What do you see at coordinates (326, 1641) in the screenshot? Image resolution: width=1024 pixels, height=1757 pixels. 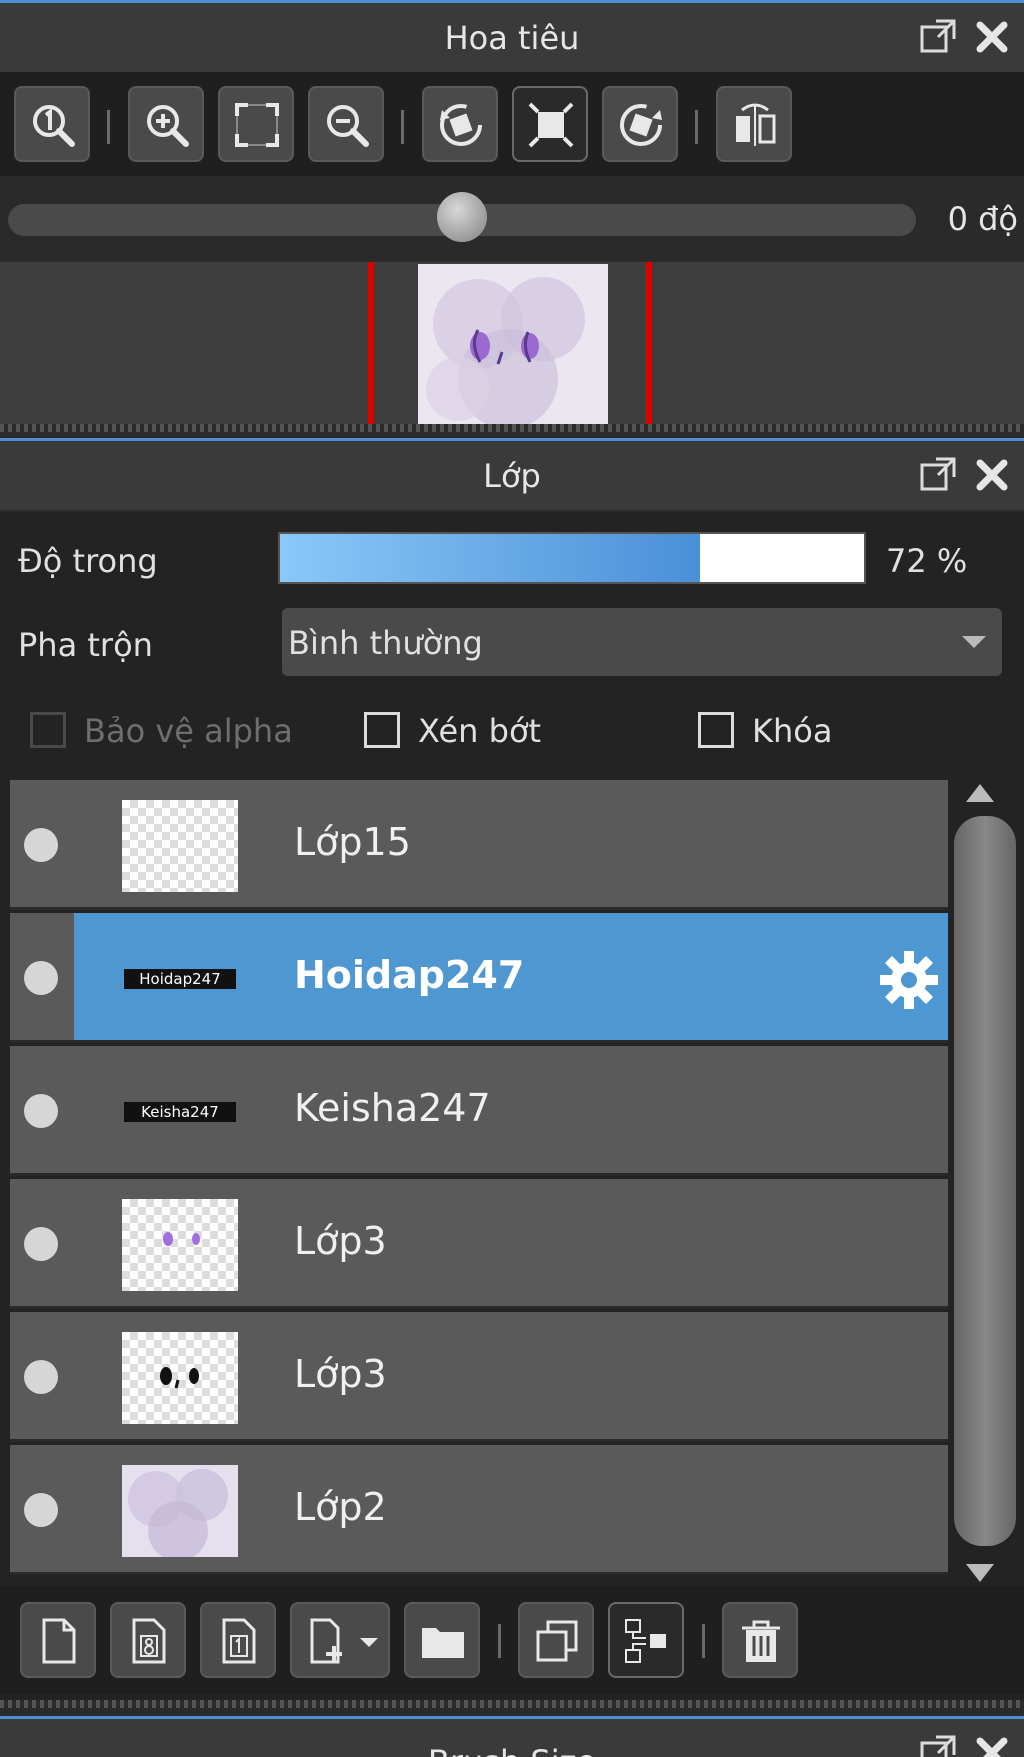 I see `add-layer-dropdown-icon` at bounding box center [326, 1641].